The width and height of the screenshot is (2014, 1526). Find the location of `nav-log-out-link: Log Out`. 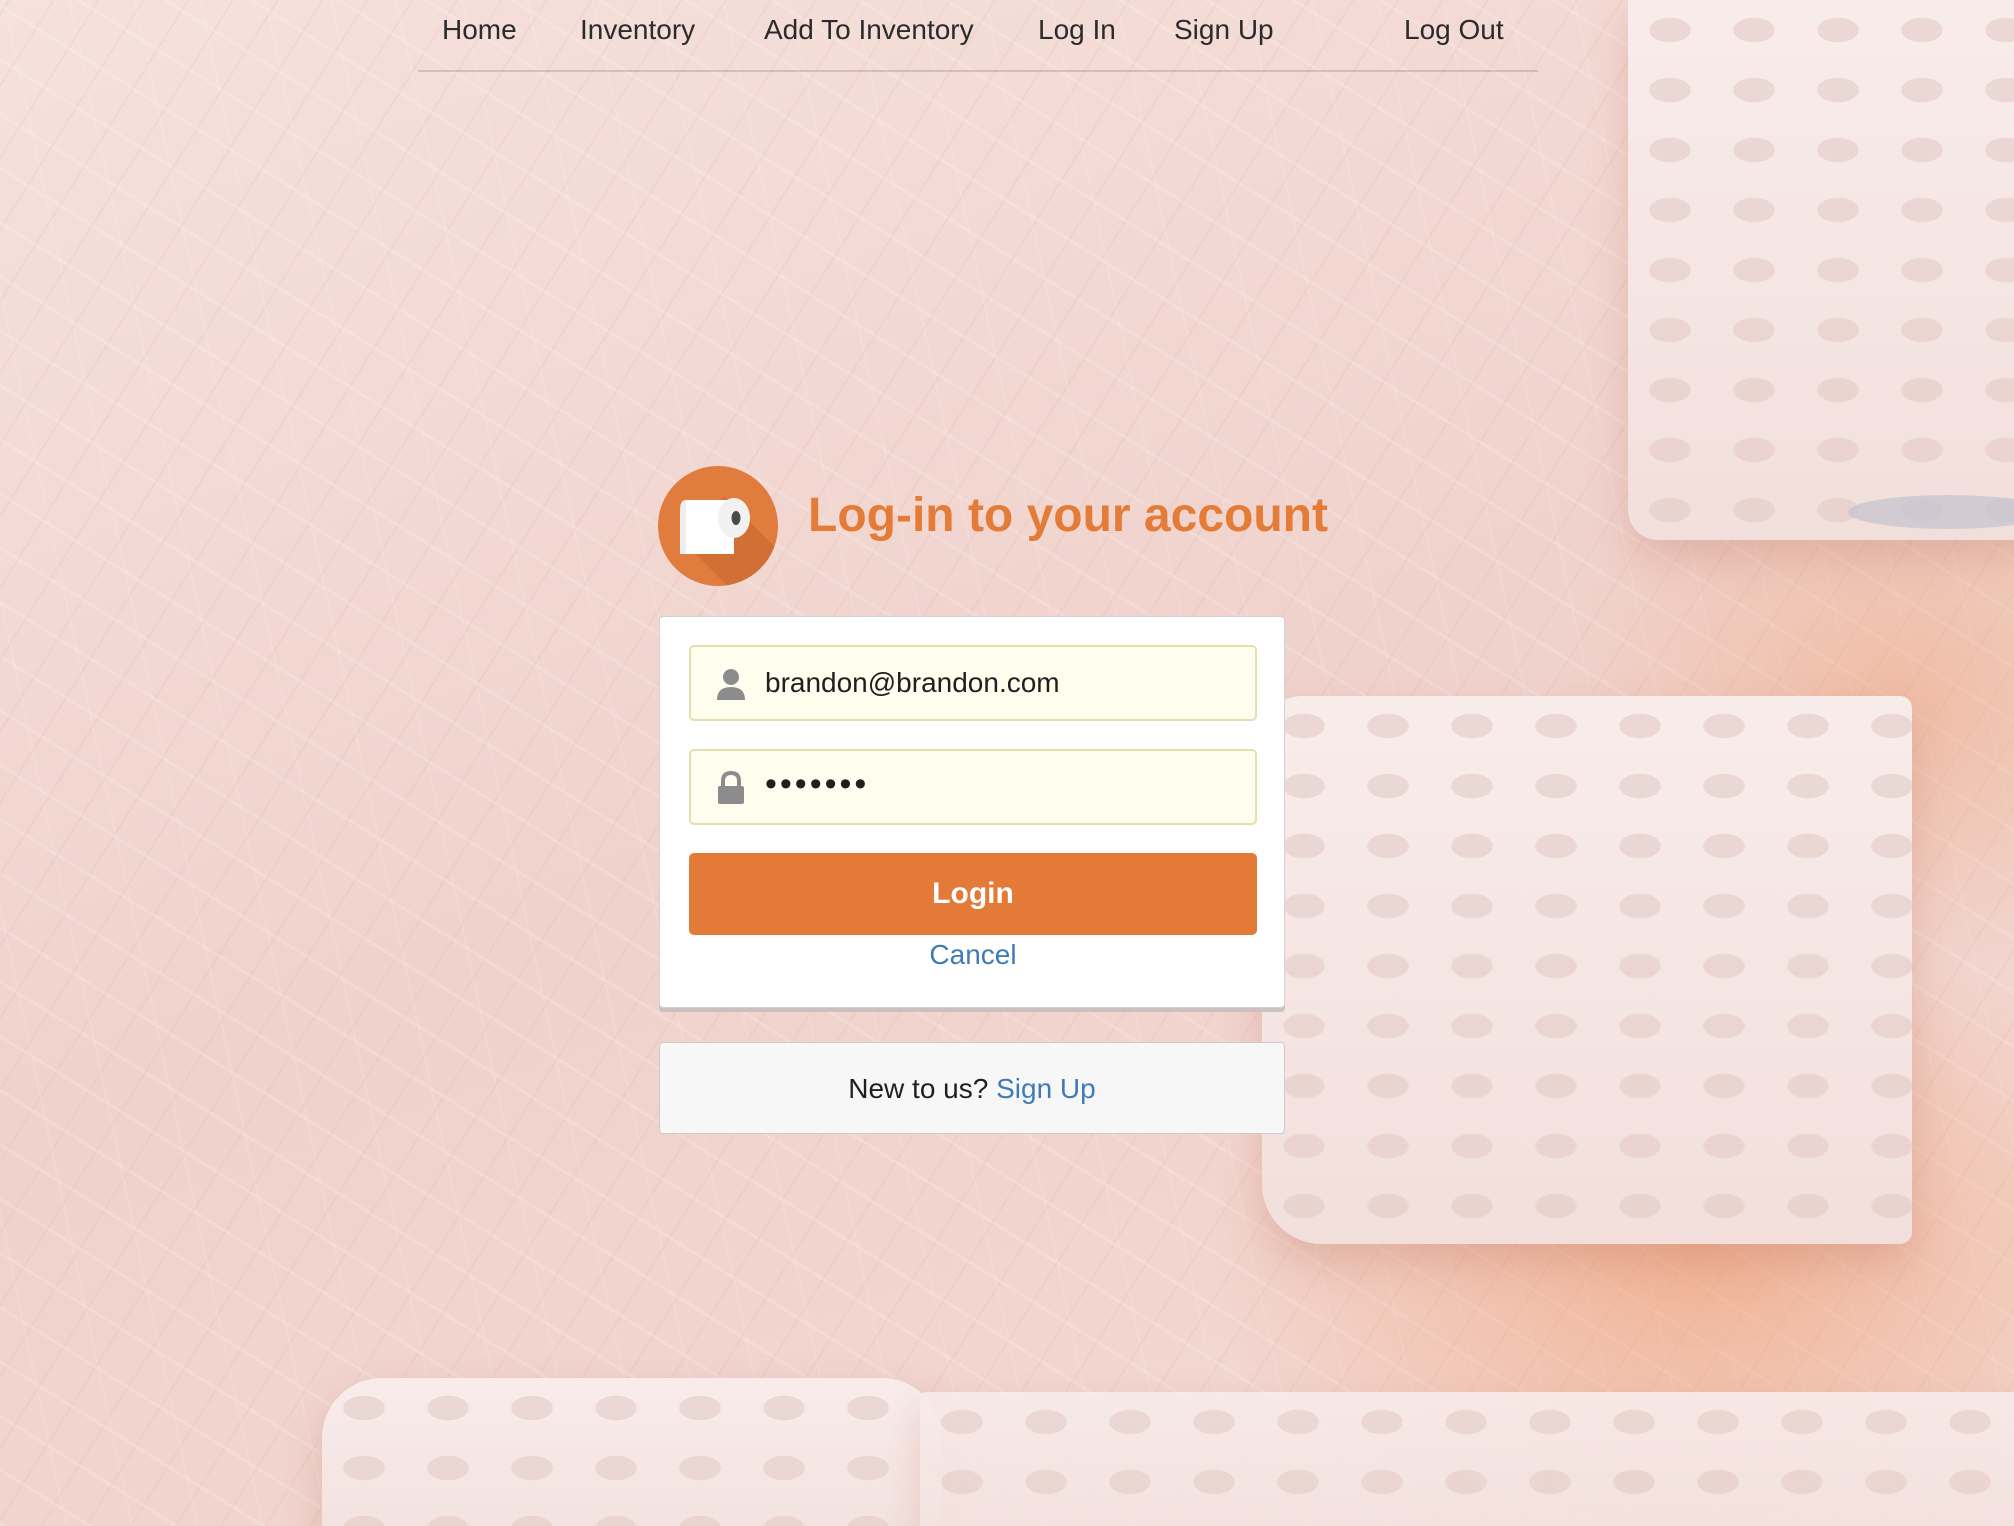

nav-log-out-link: Log Out is located at coordinates (1454, 30).